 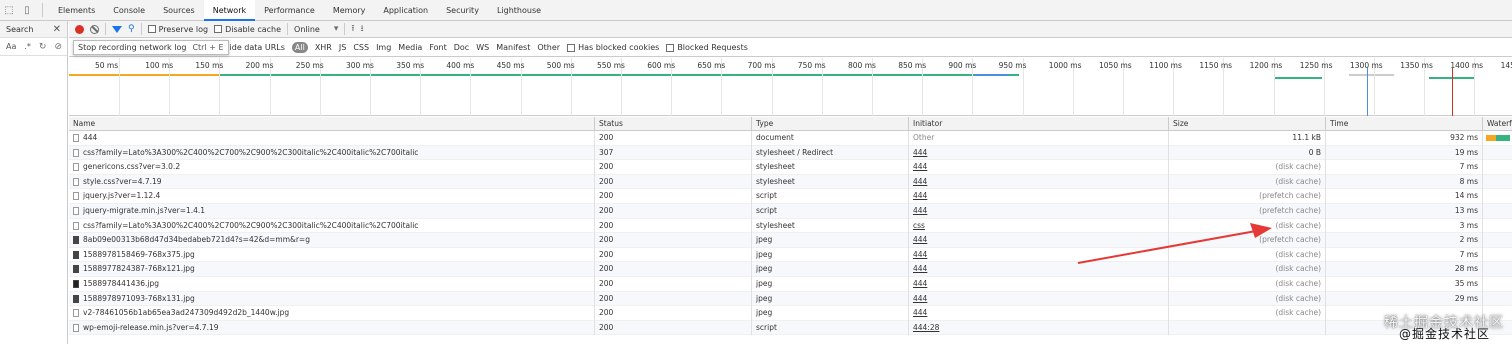 I want to click on annotation-arrow, so click(x=1174, y=243).